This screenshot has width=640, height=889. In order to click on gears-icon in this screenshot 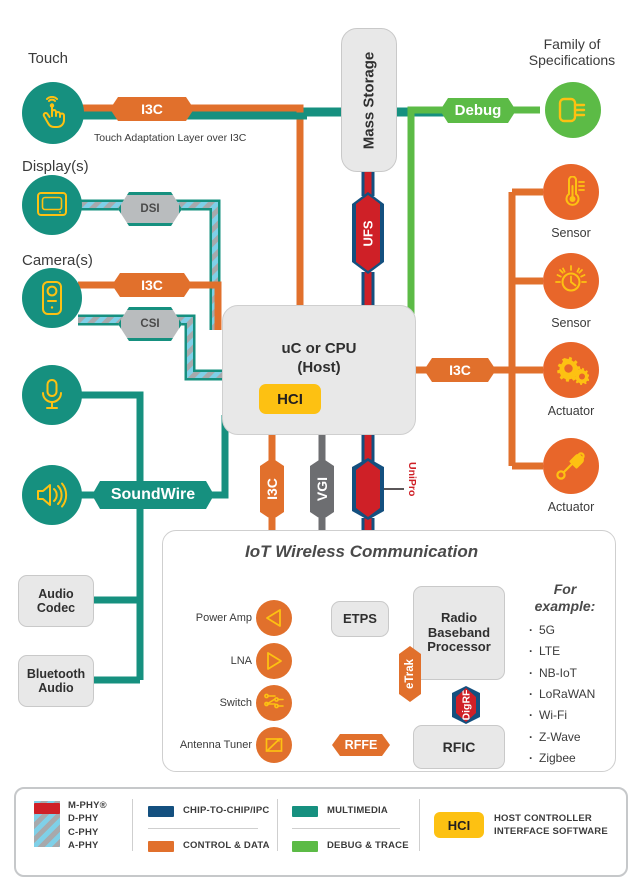, I will do `click(573, 370)`.